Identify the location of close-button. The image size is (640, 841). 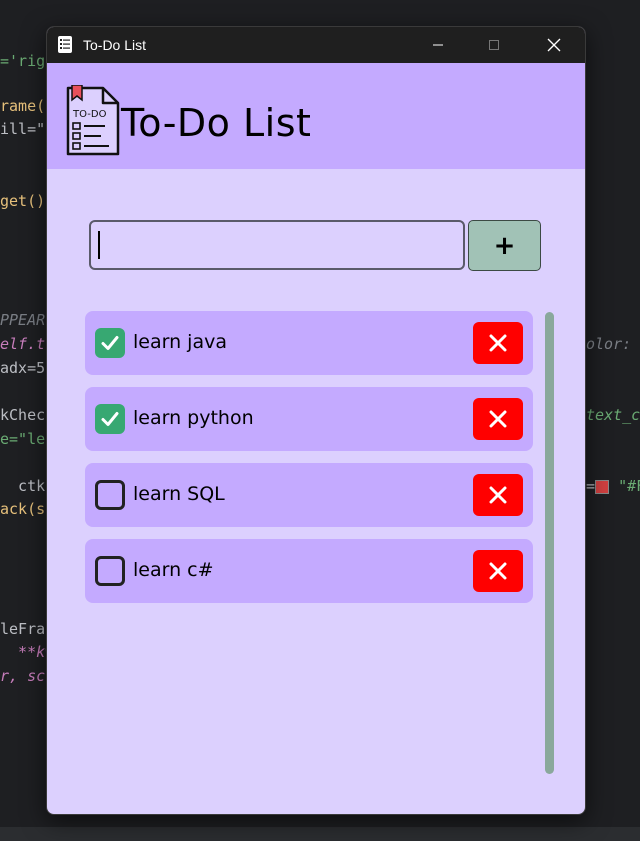
(554, 45).